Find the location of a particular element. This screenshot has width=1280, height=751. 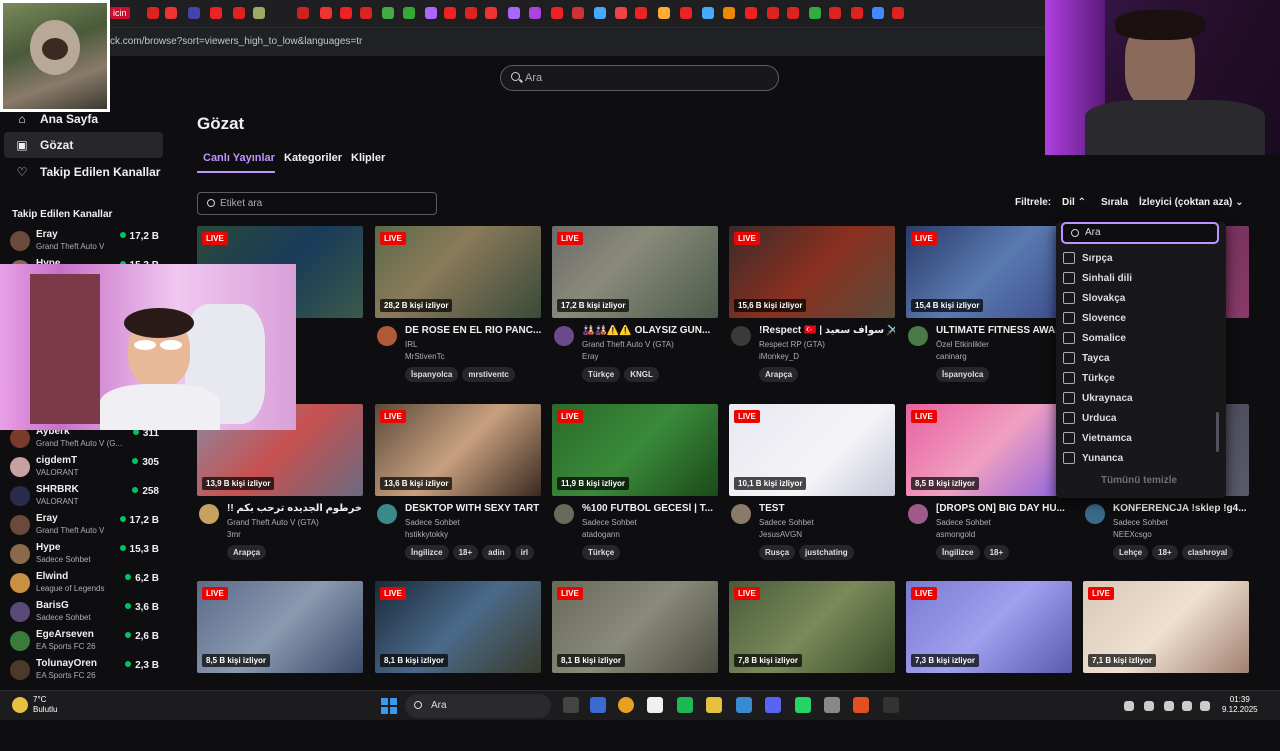

tag-pill: mrstiventc is located at coordinates (488, 374).